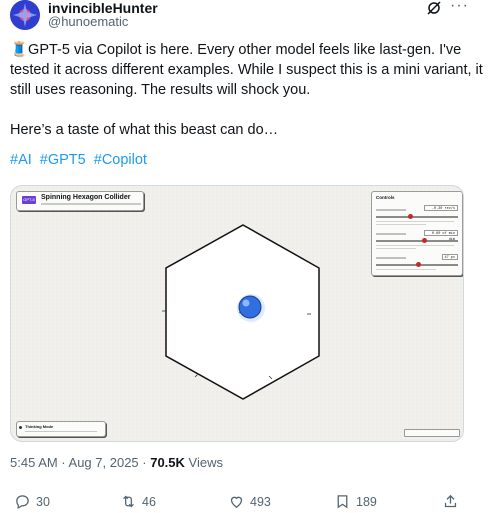  I want to click on ball-highlight, so click(246, 303).